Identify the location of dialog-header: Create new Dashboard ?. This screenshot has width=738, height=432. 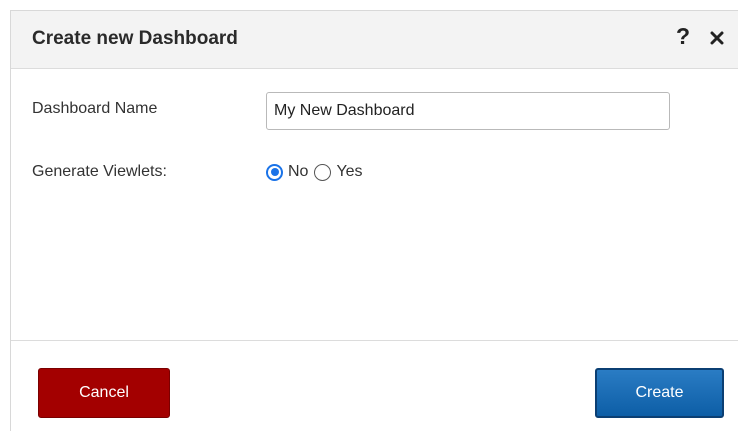
(374, 40).